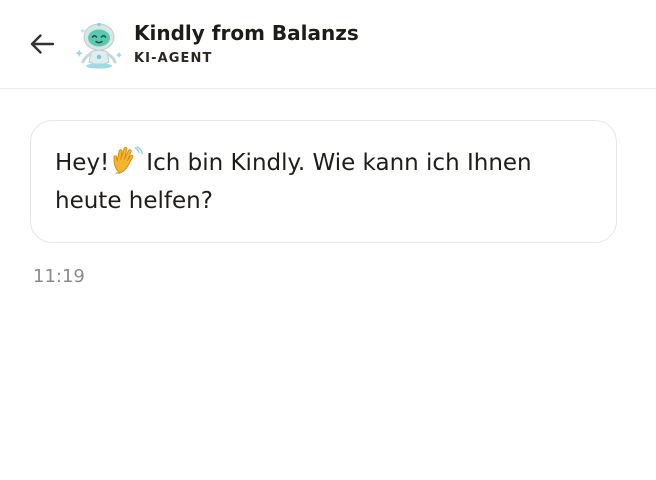  Describe the element at coordinates (127, 161) in the screenshot. I see `waving-hand-icon` at that location.